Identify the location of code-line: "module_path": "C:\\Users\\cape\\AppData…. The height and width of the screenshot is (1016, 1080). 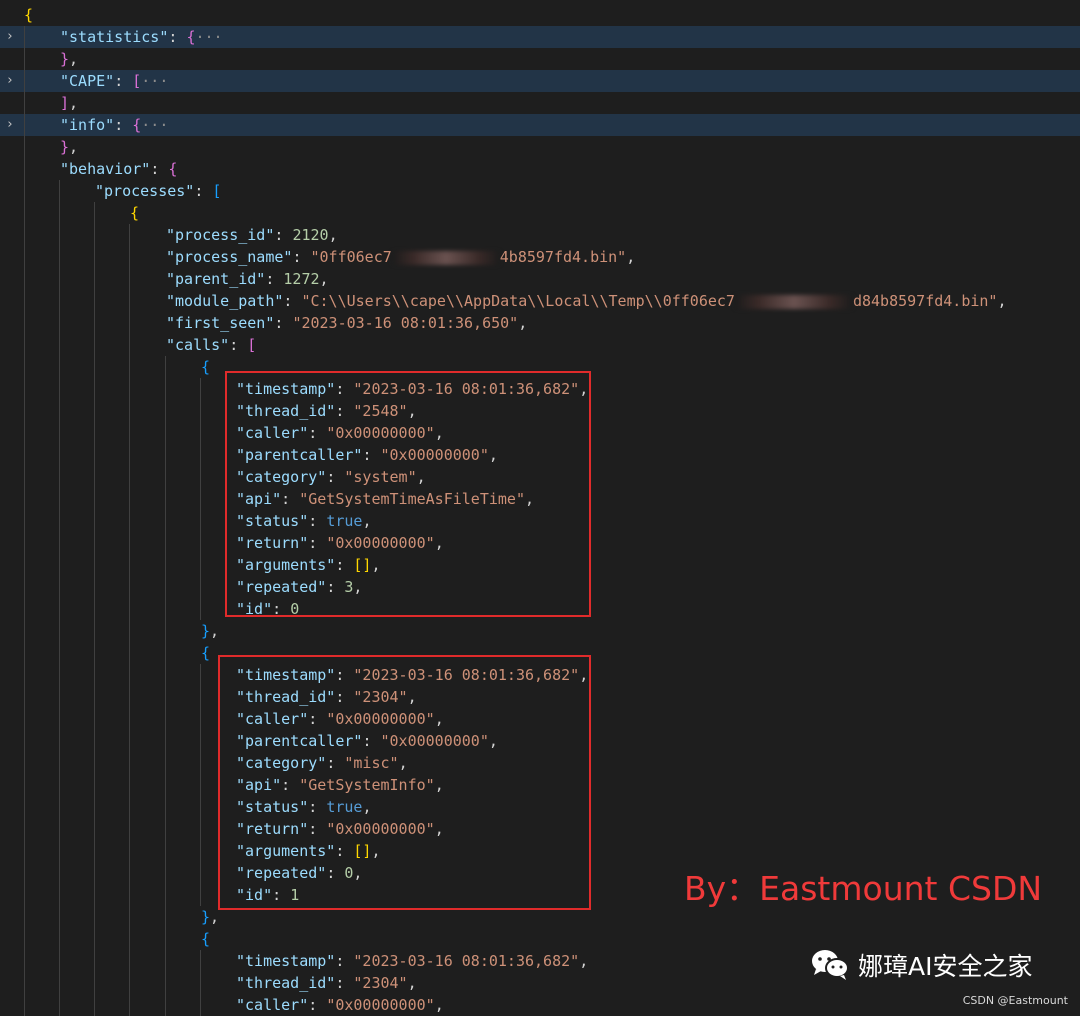
(540, 301).